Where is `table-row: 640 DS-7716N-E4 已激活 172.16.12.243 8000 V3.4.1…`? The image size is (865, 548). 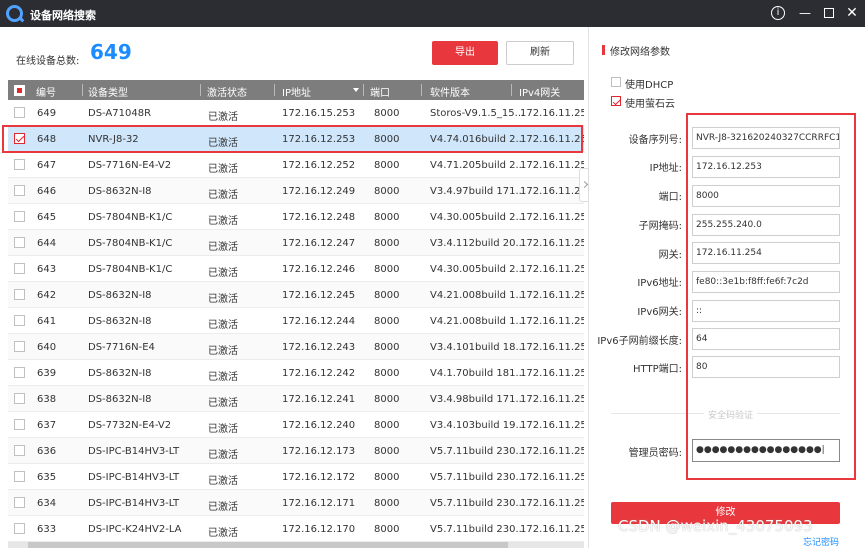
table-row: 640 DS-7716N-E4 已激活 172.16.12.243 8000 V3.4.1… is located at coordinates (296, 347).